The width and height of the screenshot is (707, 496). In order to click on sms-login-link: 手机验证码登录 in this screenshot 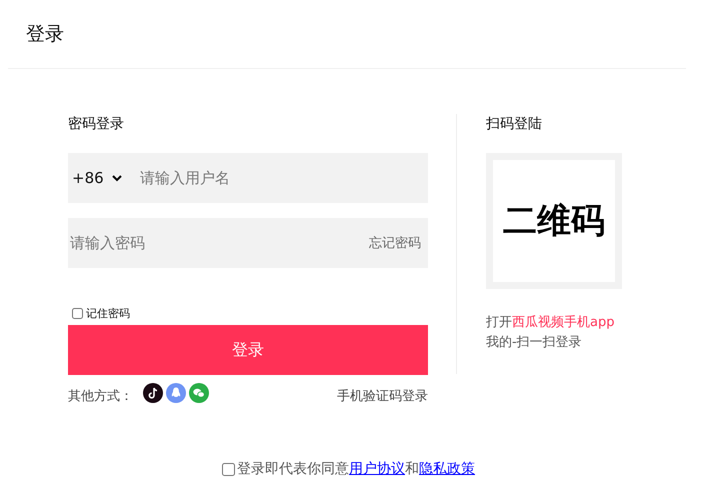, I will do `click(382, 393)`.